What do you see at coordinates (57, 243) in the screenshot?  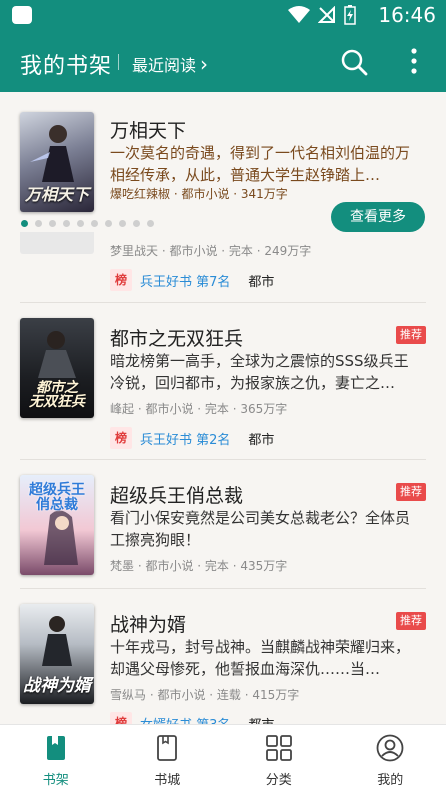 I see `next-cover-peek` at bounding box center [57, 243].